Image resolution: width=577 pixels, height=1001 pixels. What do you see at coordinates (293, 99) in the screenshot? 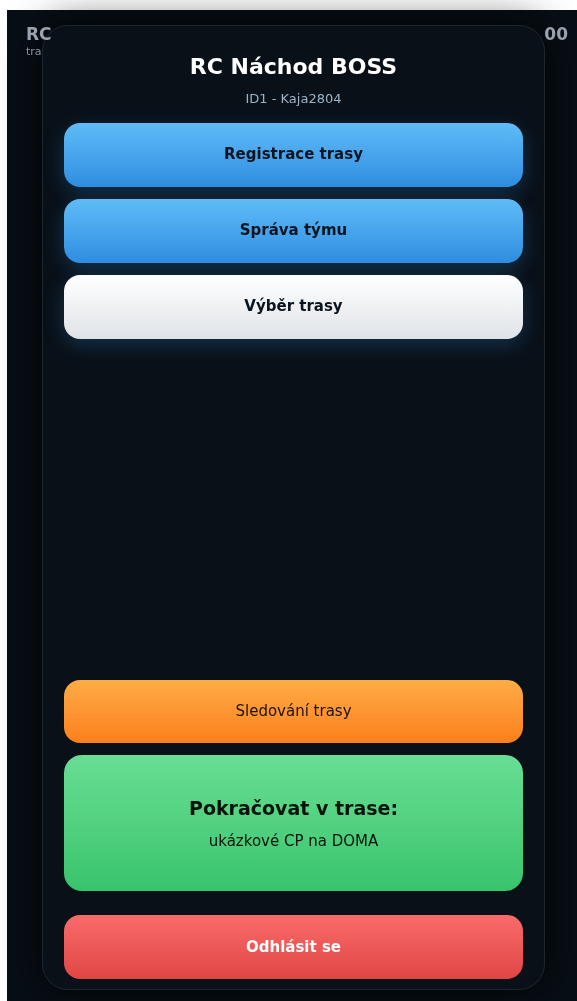
I see `user-id: ID1 - Kaja2804` at bounding box center [293, 99].